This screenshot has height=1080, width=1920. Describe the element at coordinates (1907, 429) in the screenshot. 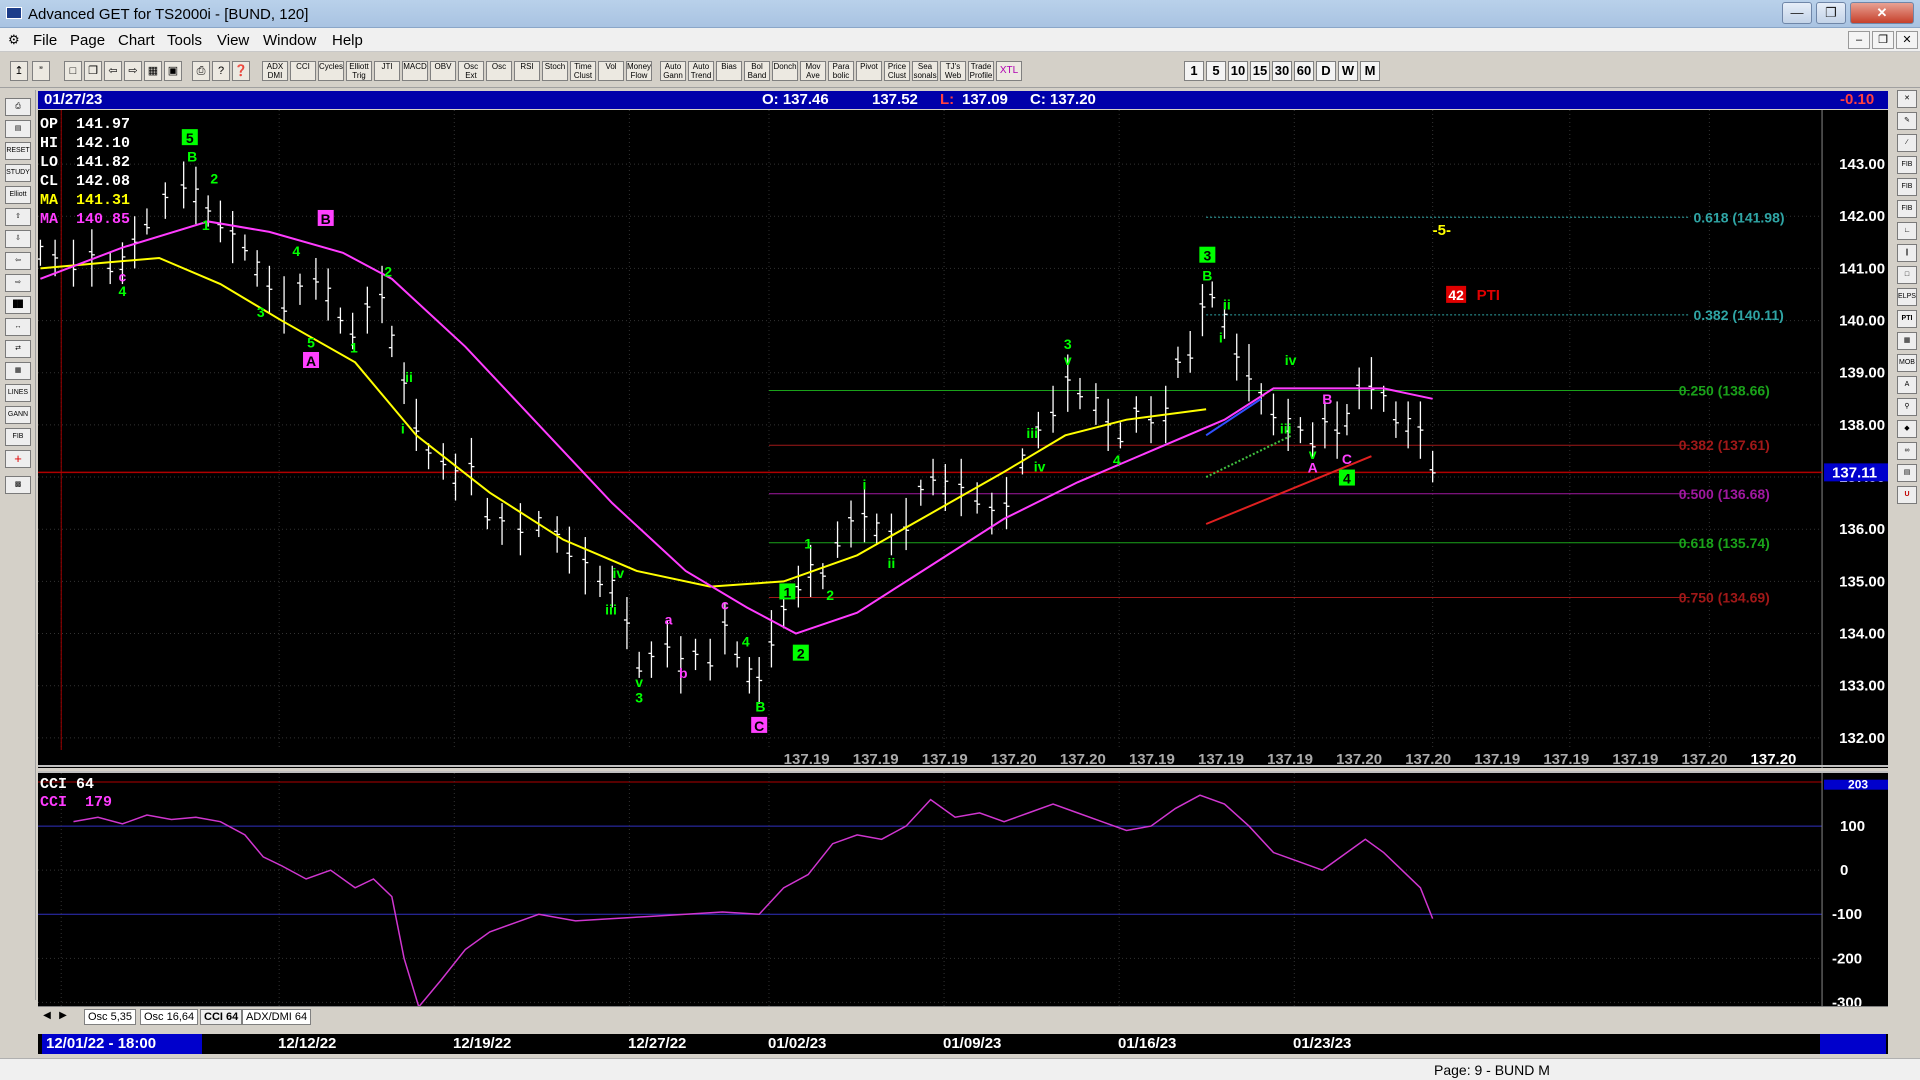

I see `marker-tool-icon: ◆` at that location.